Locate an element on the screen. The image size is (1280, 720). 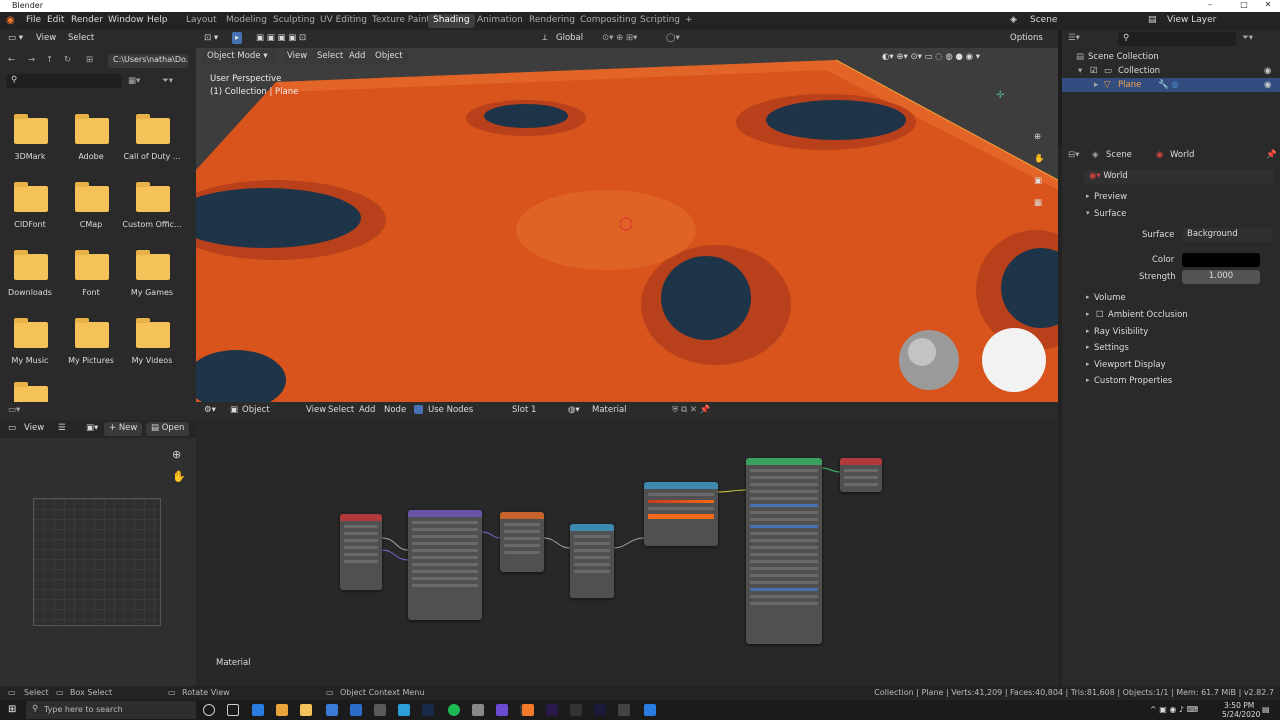
principled-bsdf-node is located at coordinates (784, 551).